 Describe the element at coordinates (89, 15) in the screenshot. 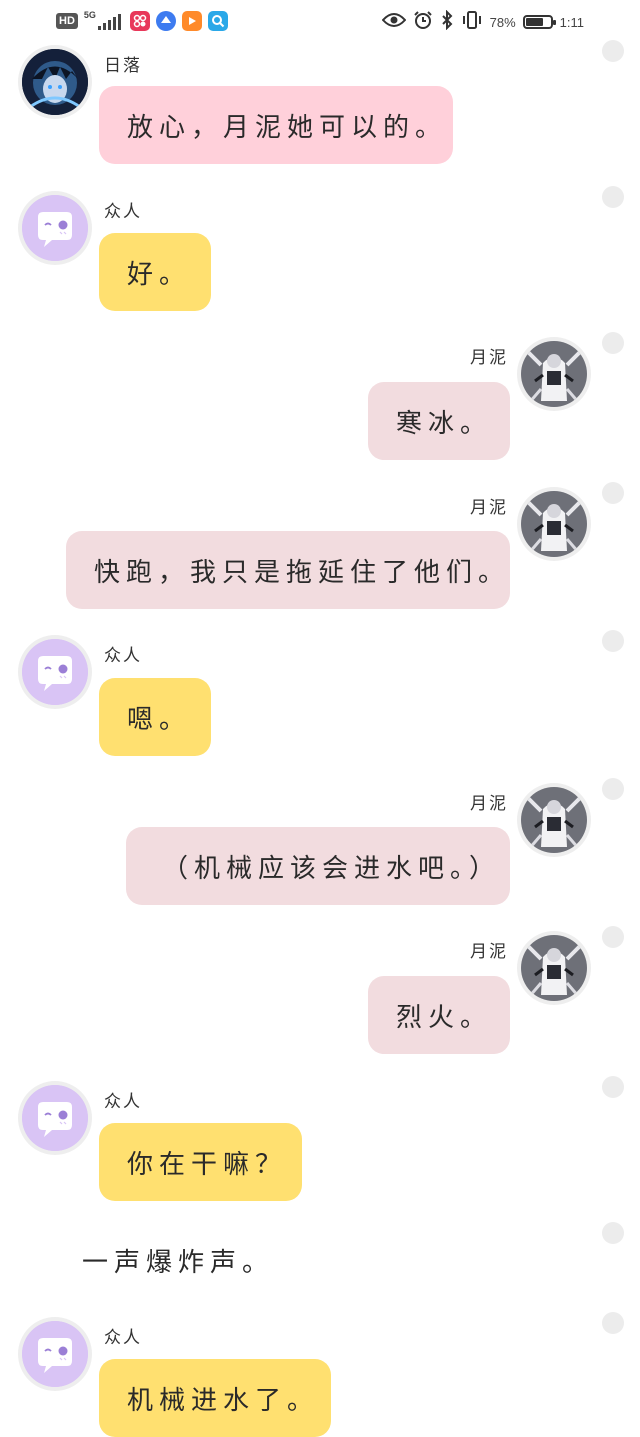

I see `network-label: 5G` at that location.